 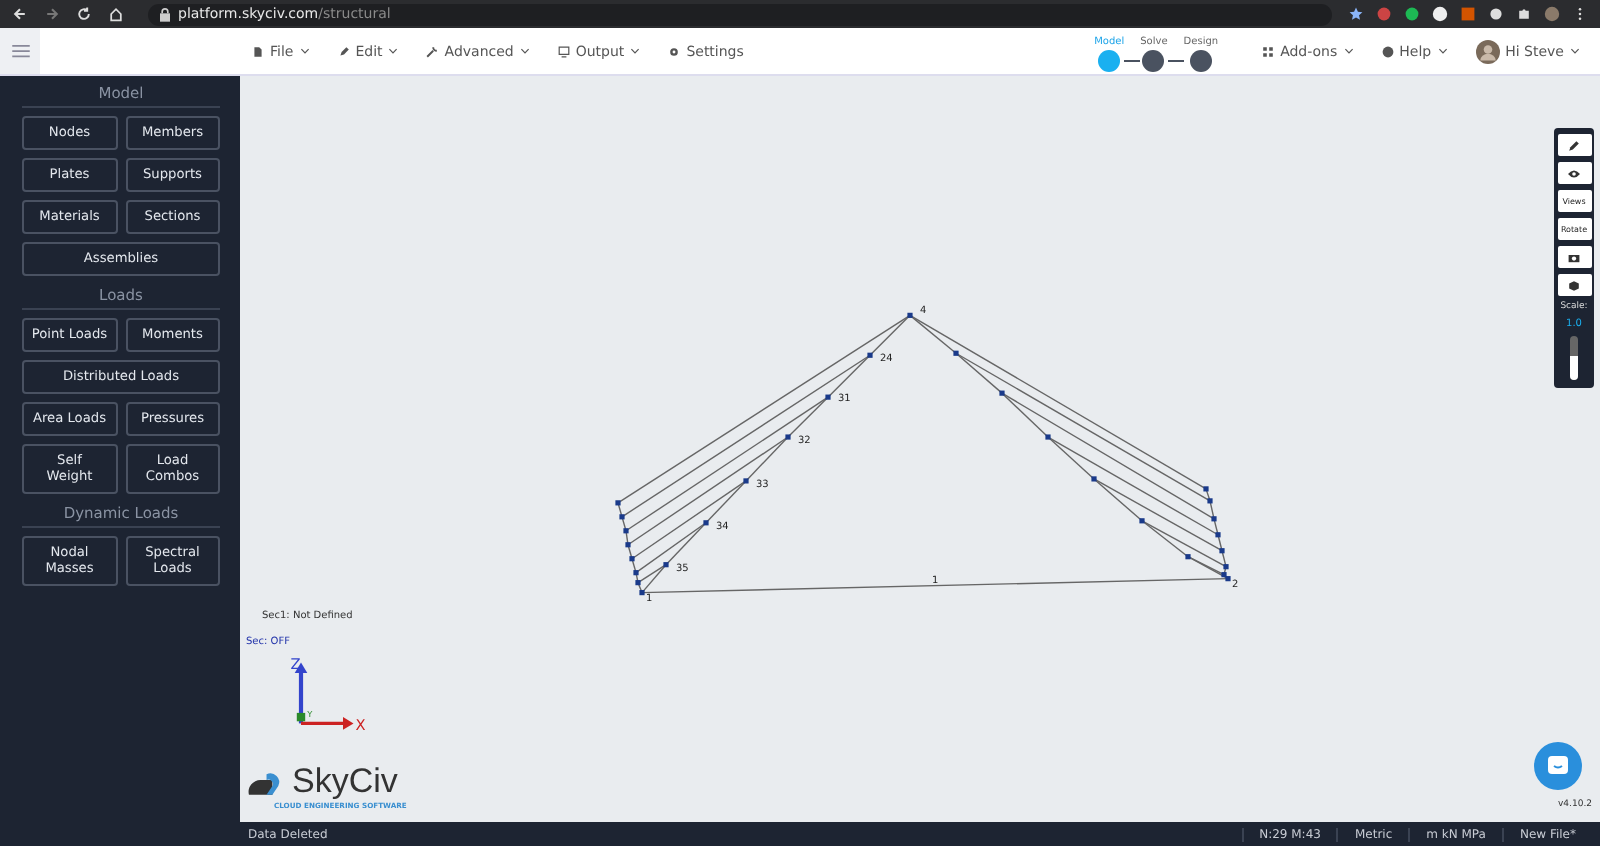 What do you see at coordinates (1268, 51) in the screenshot?
I see `grid-icon` at bounding box center [1268, 51].